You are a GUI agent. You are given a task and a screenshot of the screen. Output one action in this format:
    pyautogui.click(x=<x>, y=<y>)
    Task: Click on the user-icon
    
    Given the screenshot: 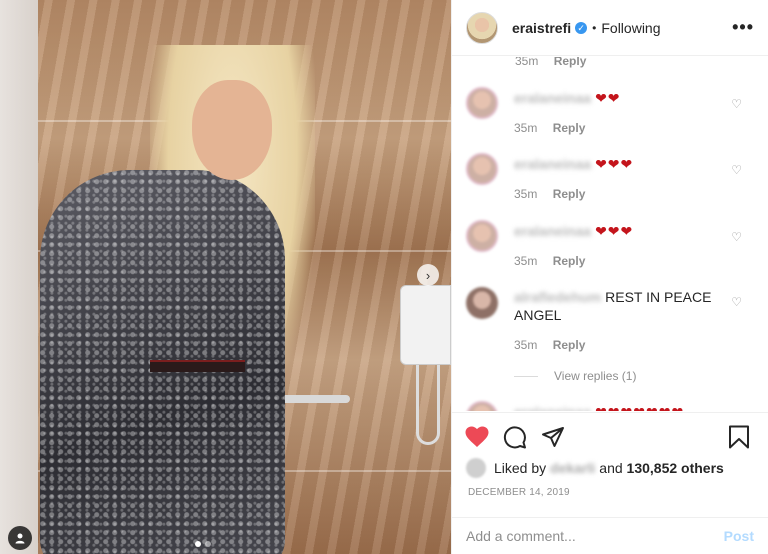 What is the action you would take?
    pyautogui.click(x=20, y=538)
    